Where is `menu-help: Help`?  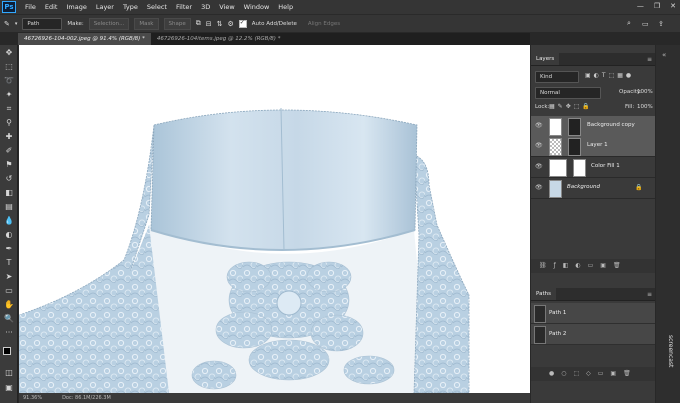 menu-help: Help is located at coordinates (285, 7).